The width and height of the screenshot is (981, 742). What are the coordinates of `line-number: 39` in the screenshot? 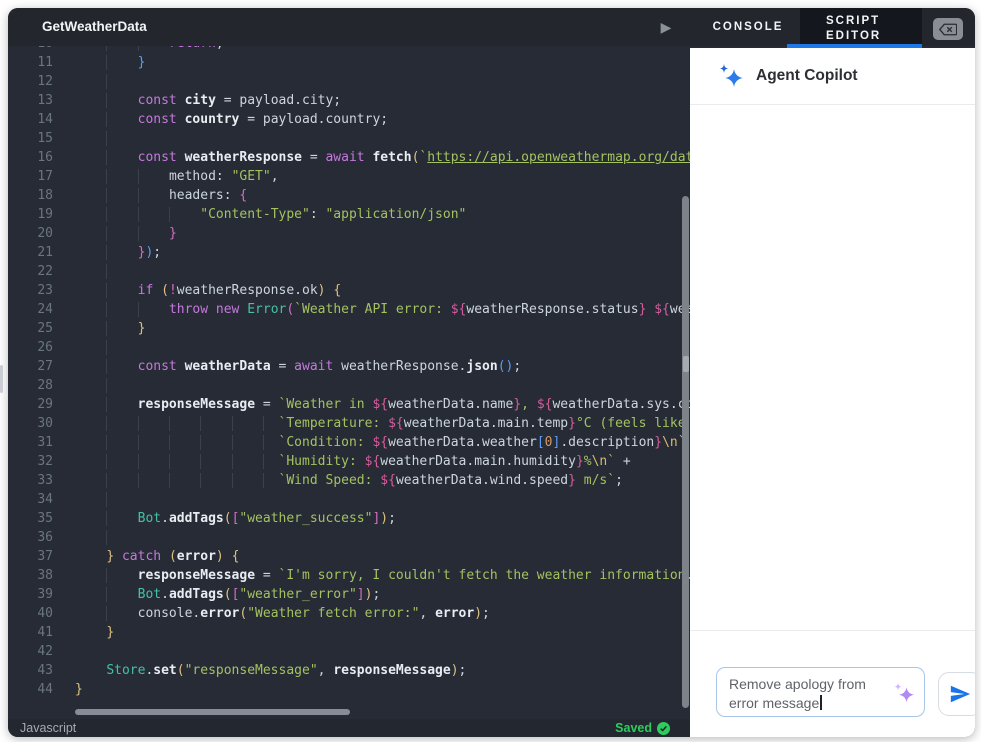 It's located at (45, 594).